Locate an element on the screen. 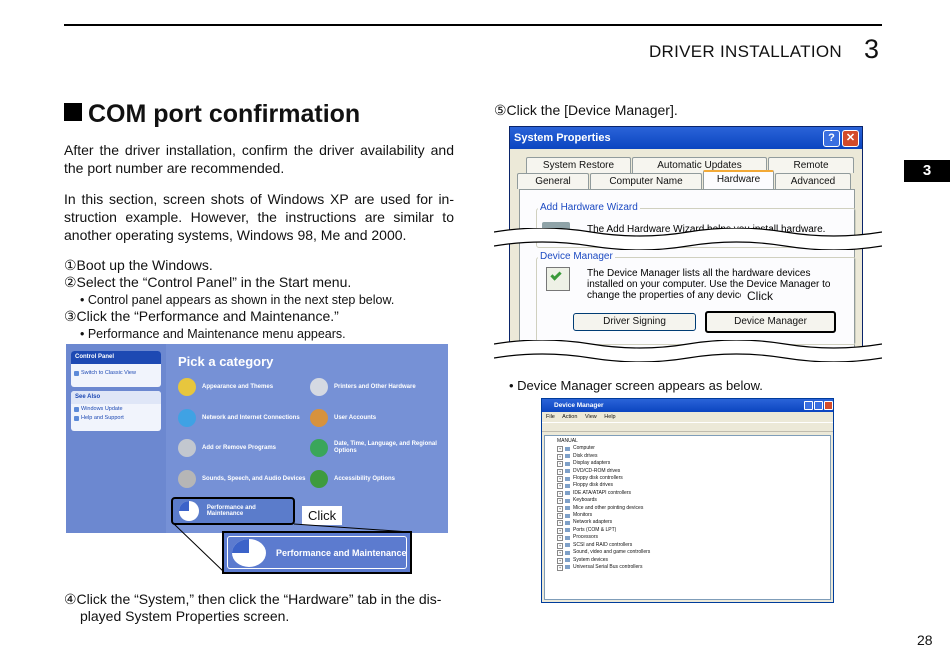 This screenshot has width=950, height=672. device-manager-title: Device Manager is located at coordinates (579, 405).